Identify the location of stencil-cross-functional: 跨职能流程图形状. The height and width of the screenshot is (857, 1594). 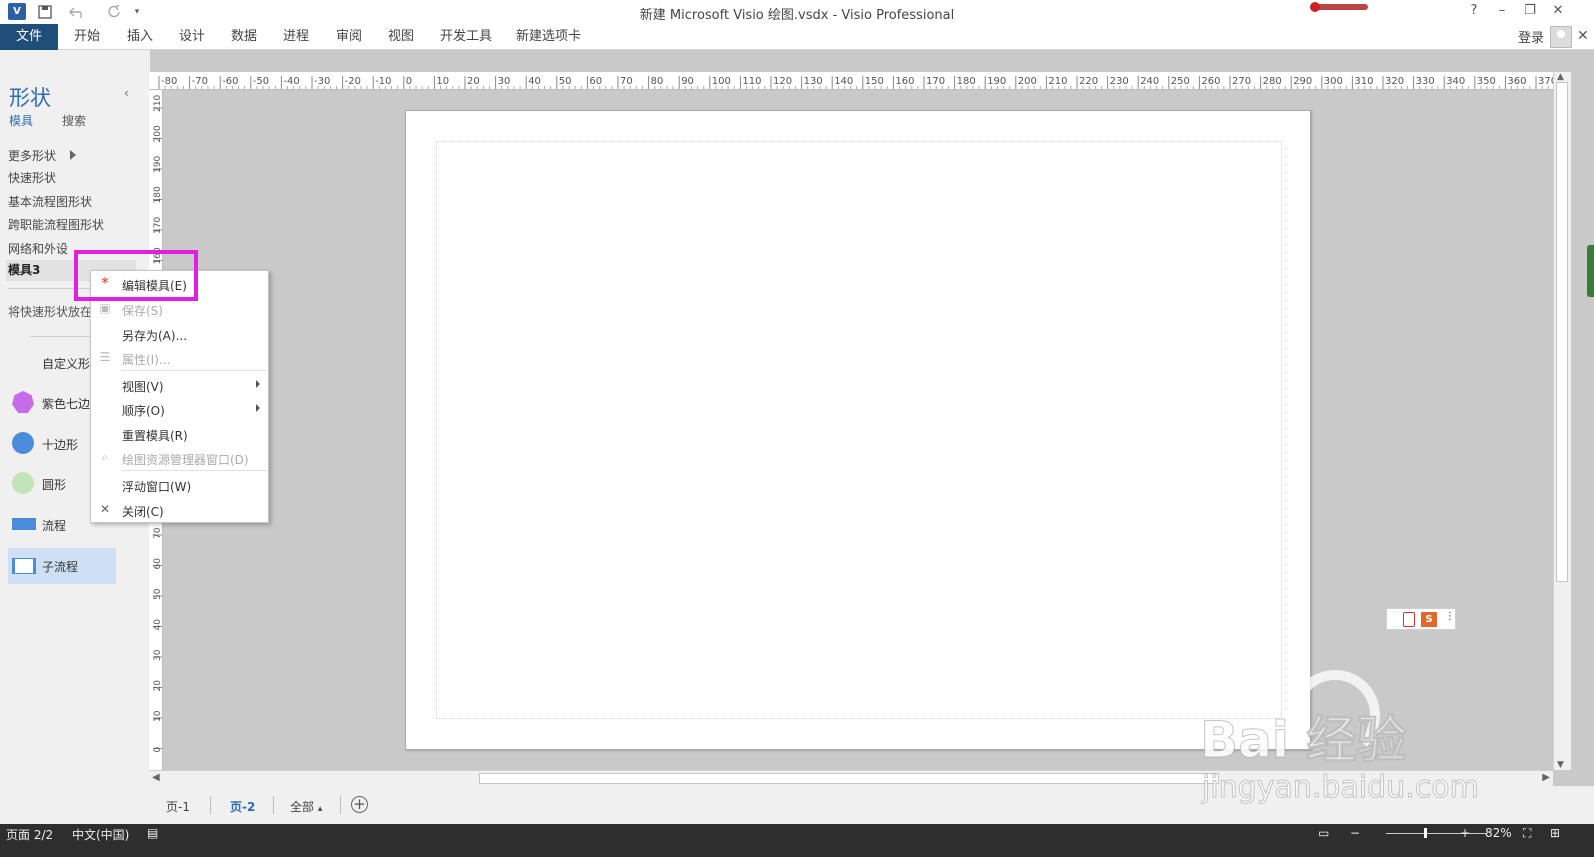
(56, 224).